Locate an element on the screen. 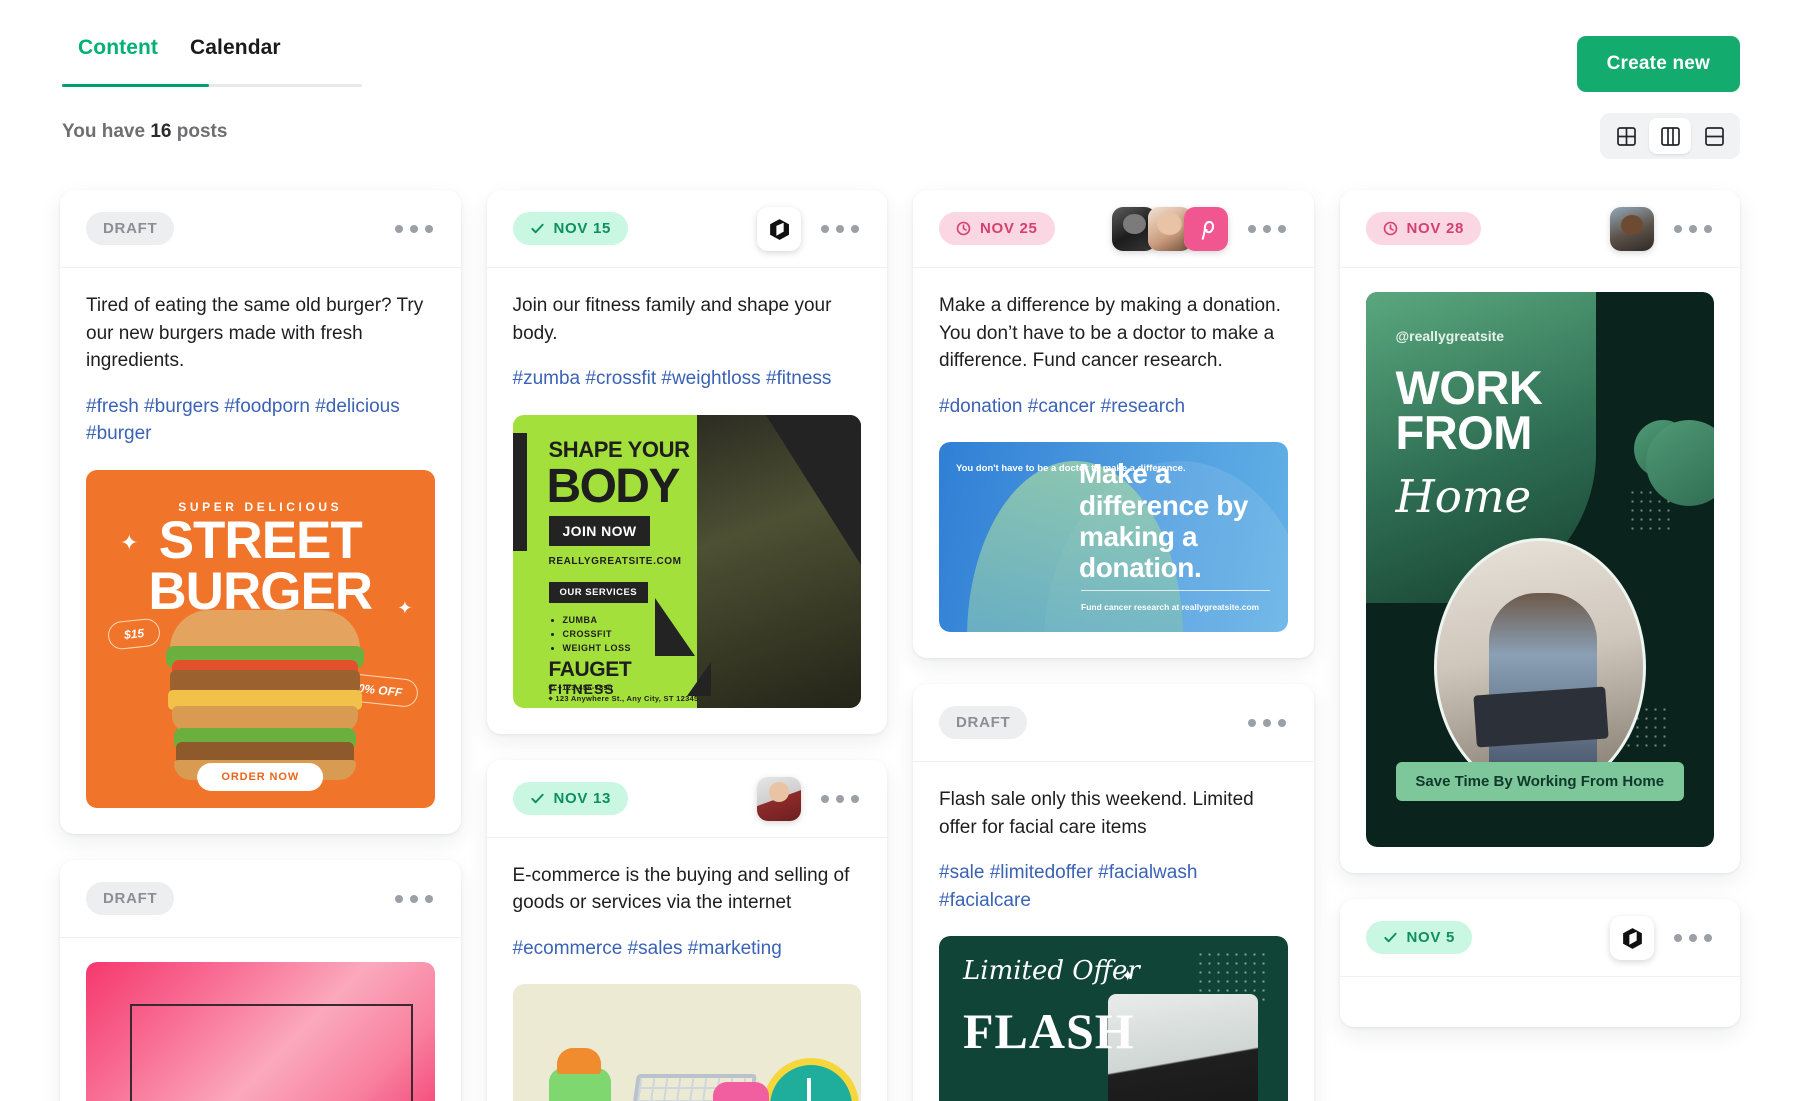 The image size is (1800, 1101). creative-cta-button: Save Time By Working From Home is located at coordinates (1539, 781).